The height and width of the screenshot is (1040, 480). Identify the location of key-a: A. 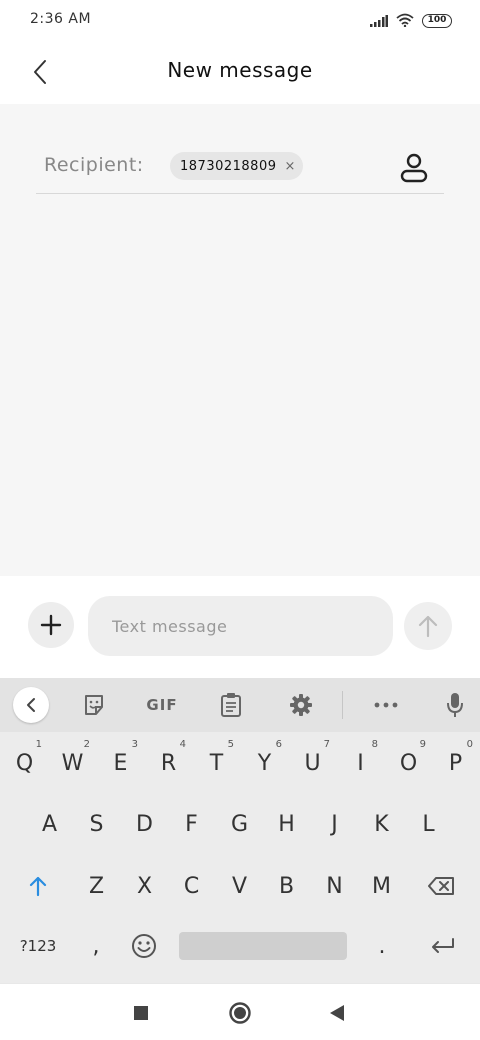
(49, 824).